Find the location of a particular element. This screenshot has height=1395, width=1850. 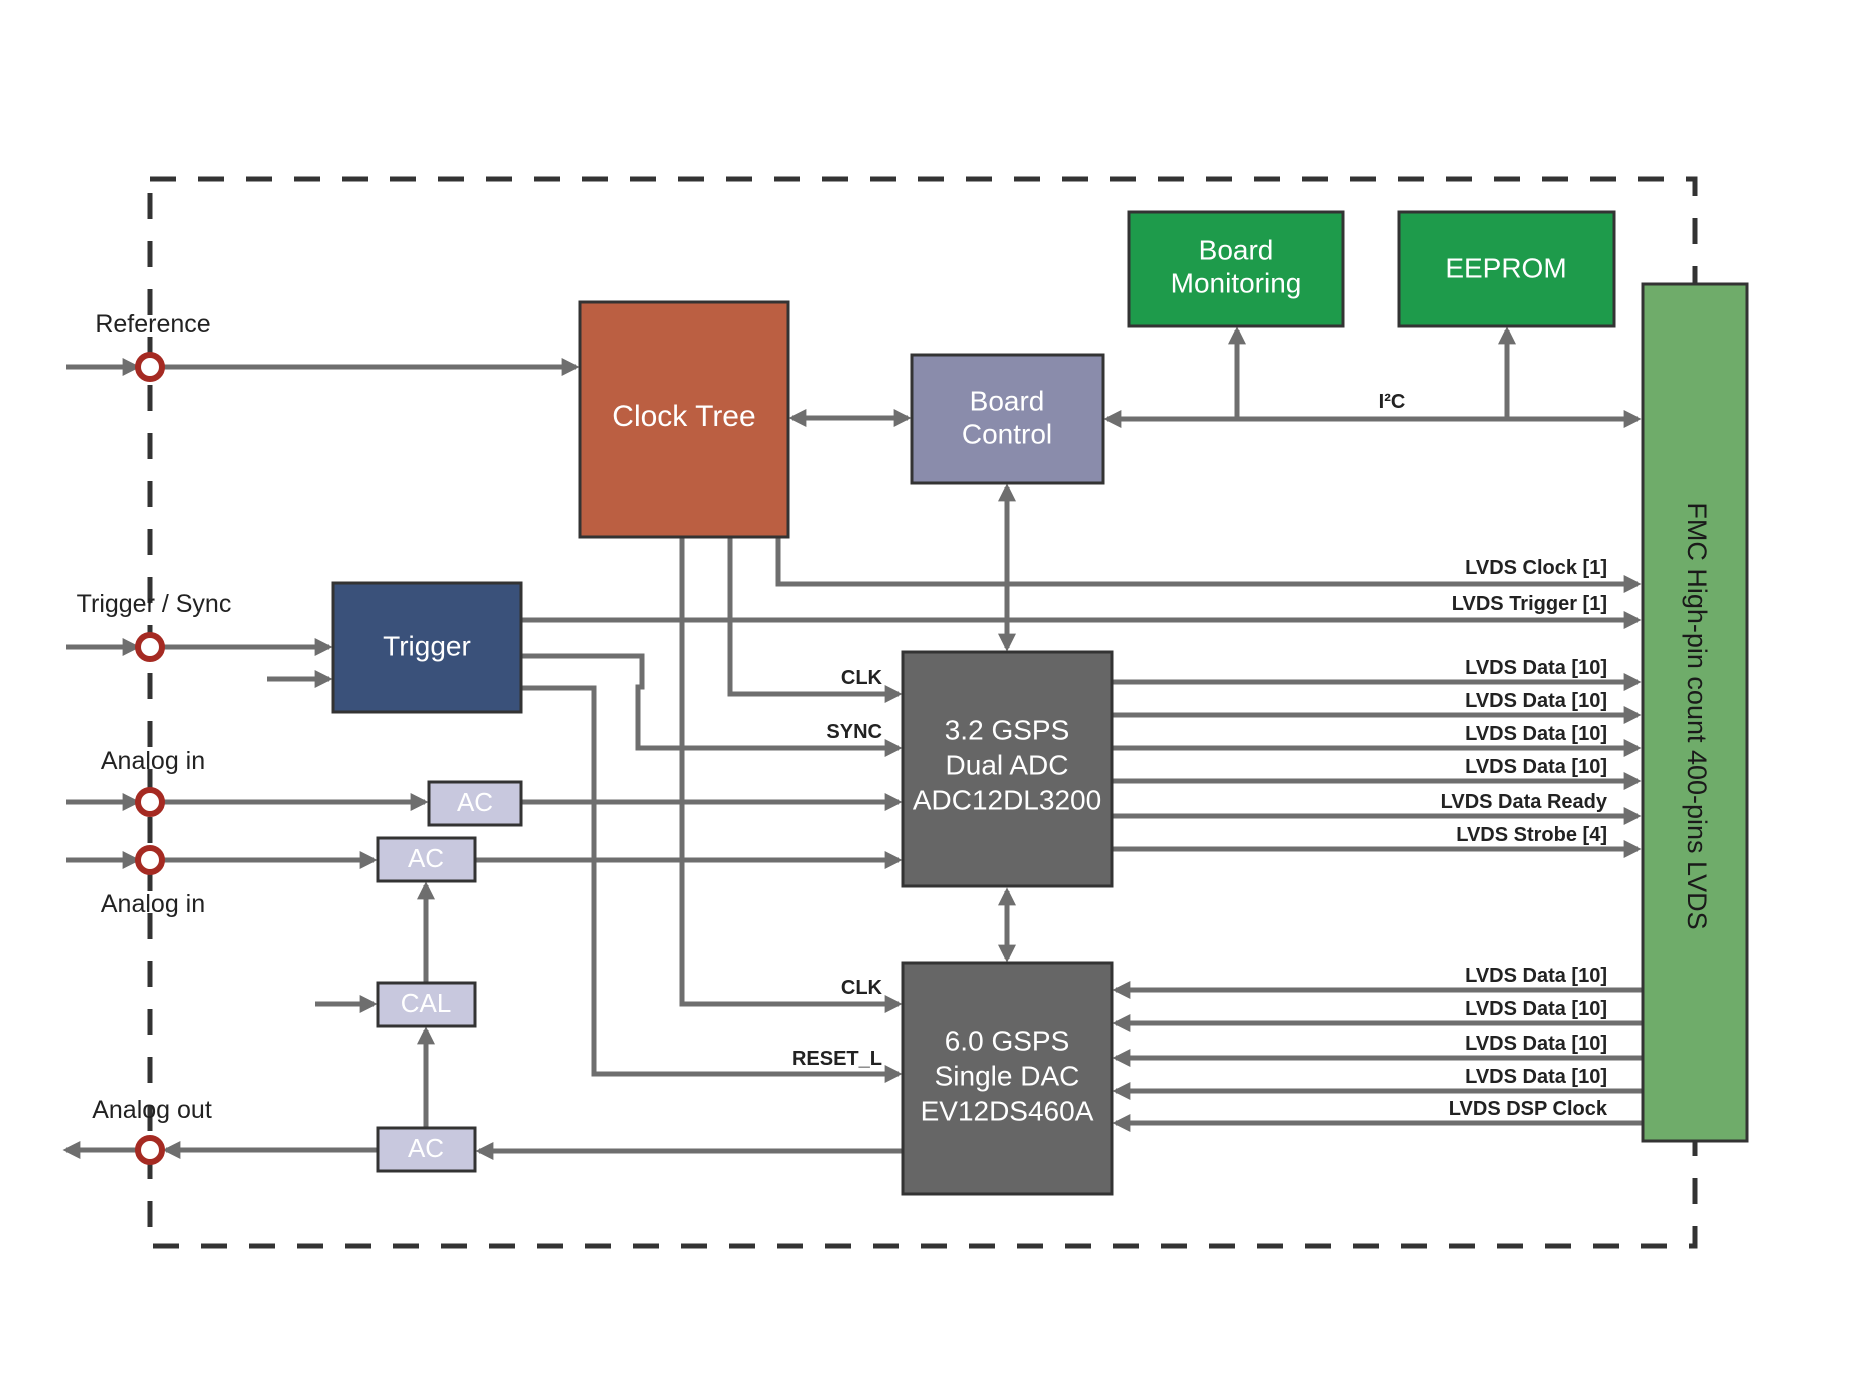

dac-label-line3: EV12DS460A is located at coordinates (1007, 1110).